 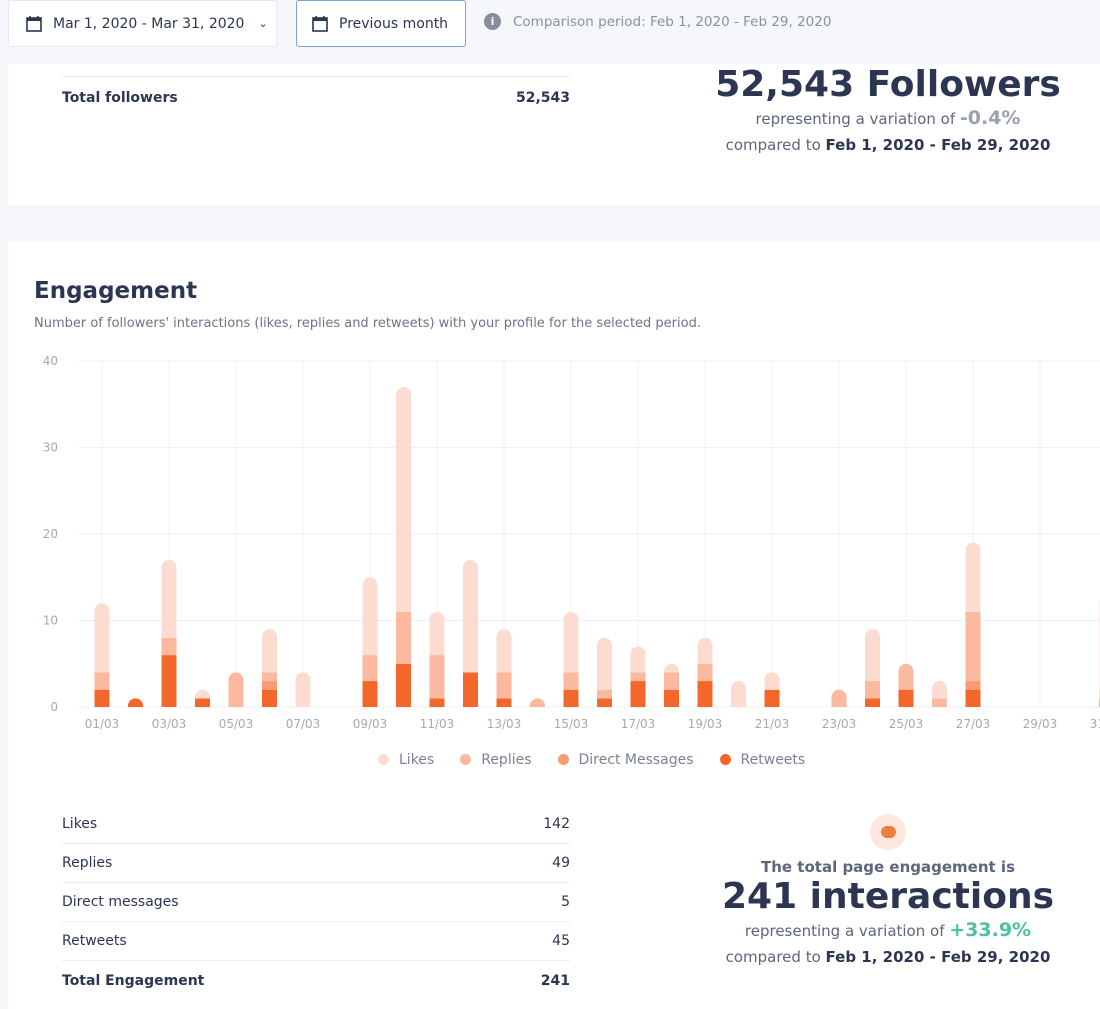 I want to click on row-value: 49, so click(x=561, y=863).